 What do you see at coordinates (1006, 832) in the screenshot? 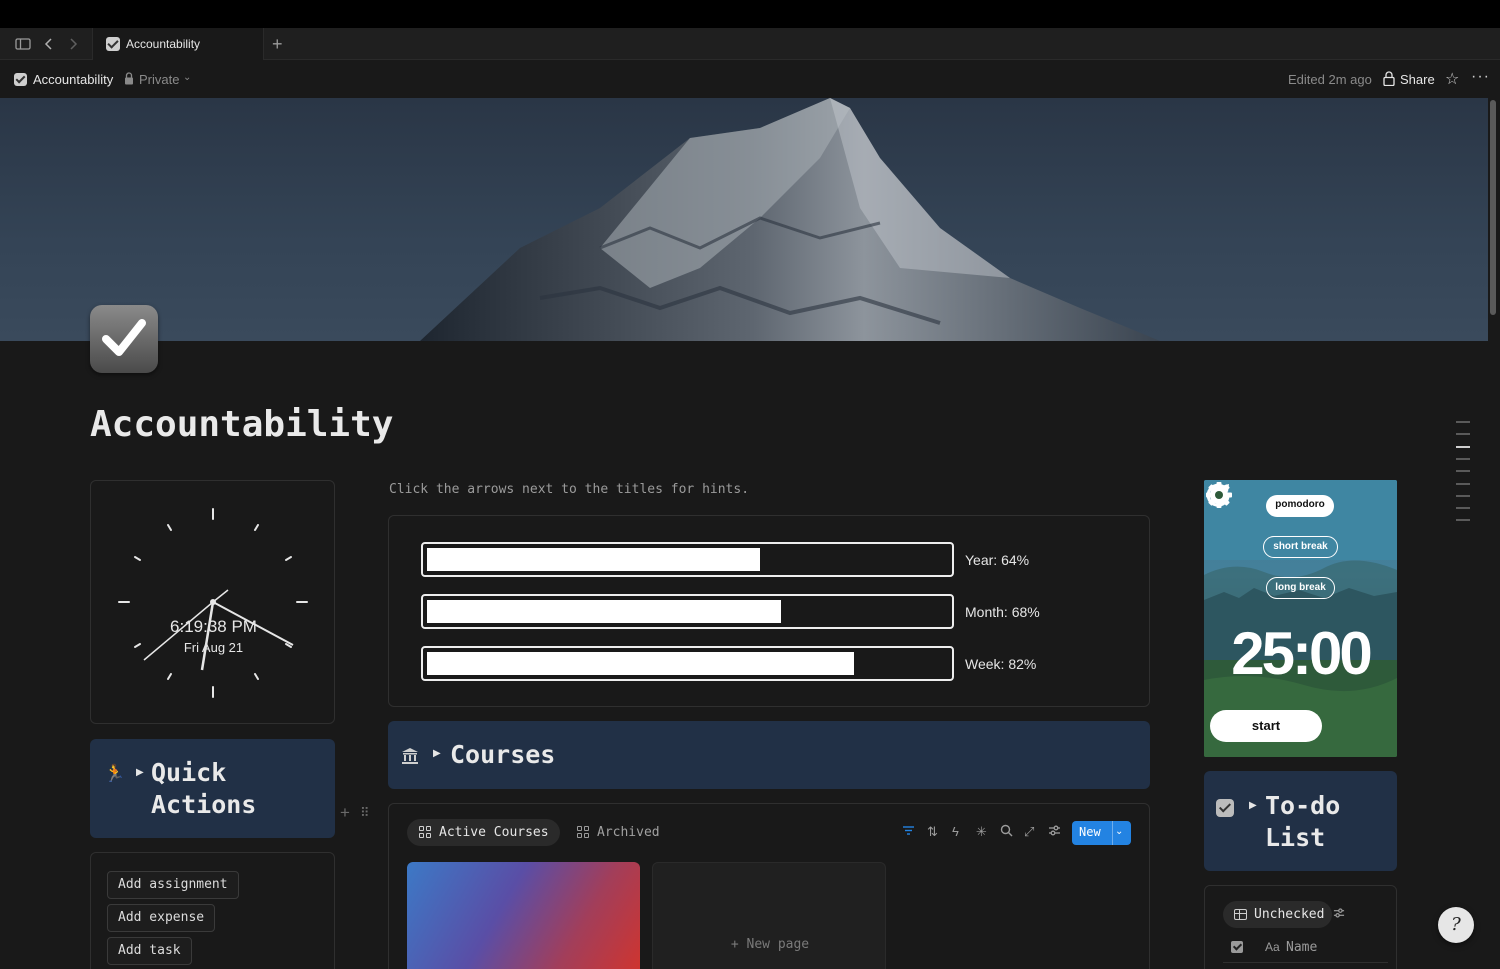
I see `search-icon` at bounding box center [1006, 832].